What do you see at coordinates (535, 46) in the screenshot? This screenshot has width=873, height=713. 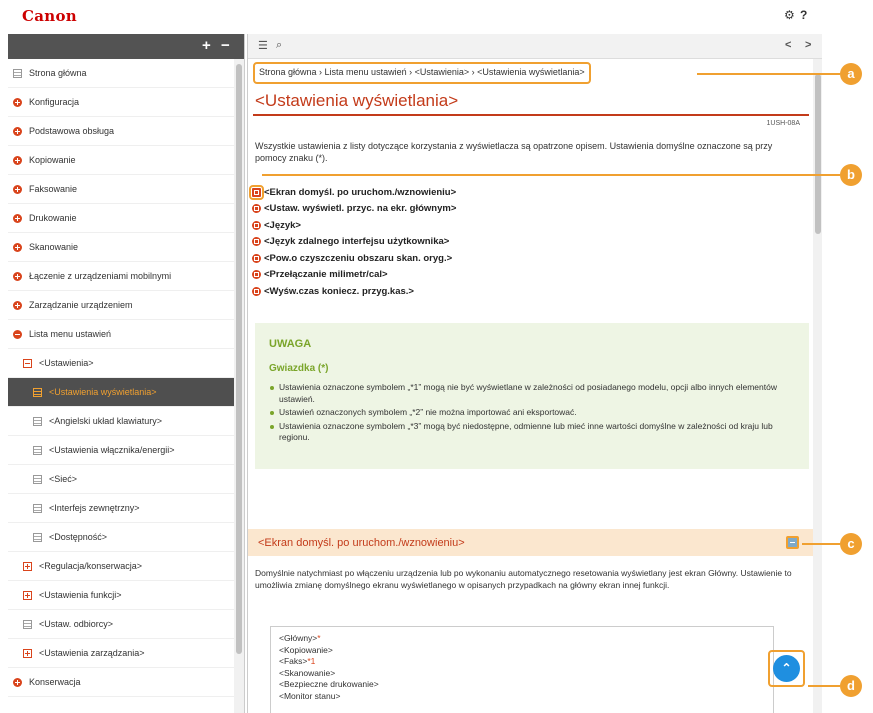 I see `content-toolbar: ☰ ⌕ < >` at bounding box center [535, 46].